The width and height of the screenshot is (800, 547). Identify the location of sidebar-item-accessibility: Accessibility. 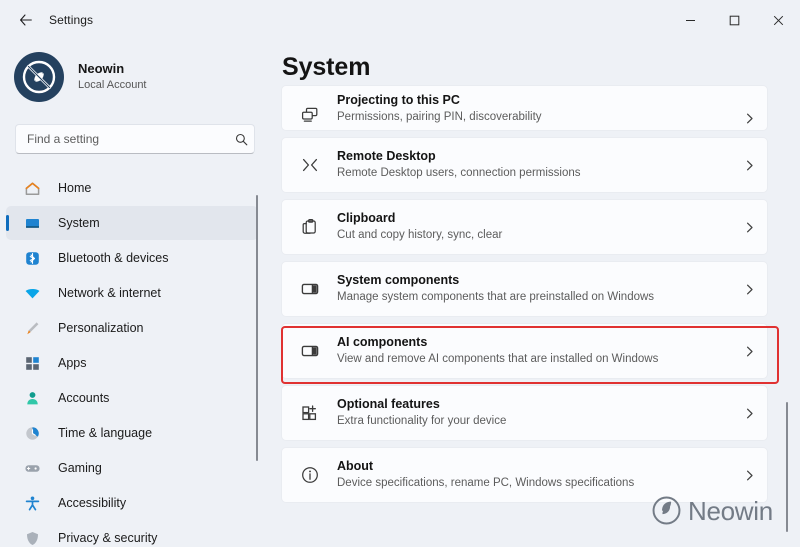
(132, 503).